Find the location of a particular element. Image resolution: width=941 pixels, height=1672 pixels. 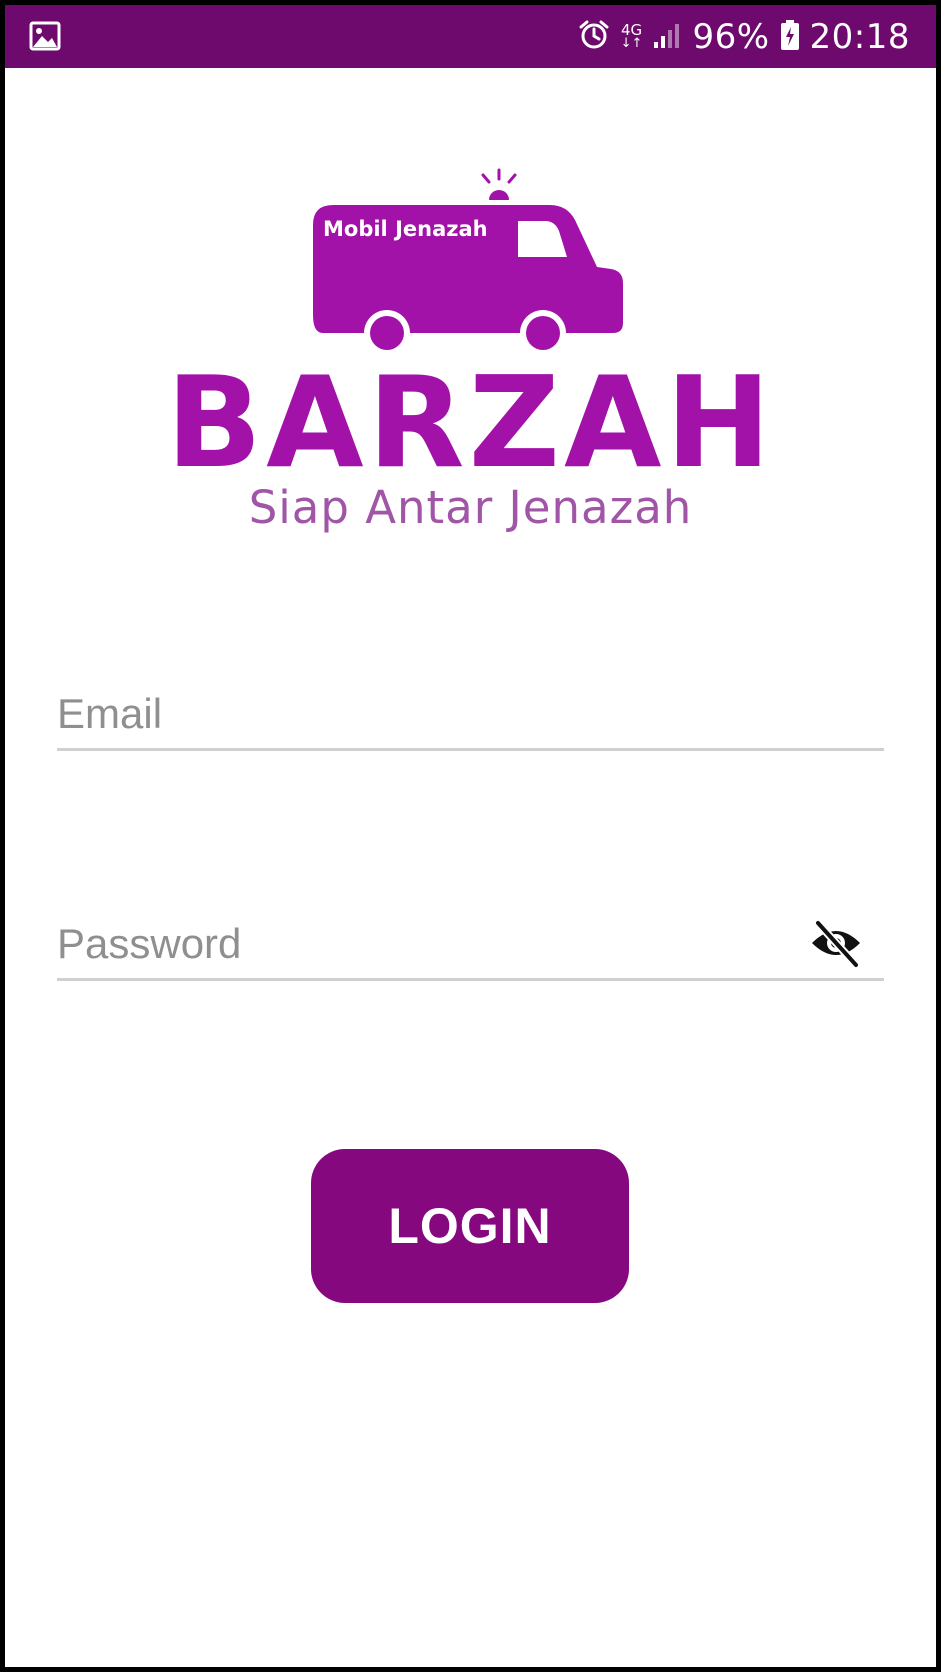

ambulance-van-icon is located at coordinates (468, 261).